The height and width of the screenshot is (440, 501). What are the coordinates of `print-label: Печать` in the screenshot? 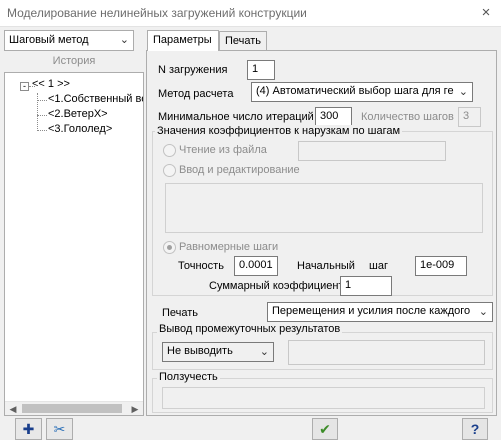 It's located at (180, 313).